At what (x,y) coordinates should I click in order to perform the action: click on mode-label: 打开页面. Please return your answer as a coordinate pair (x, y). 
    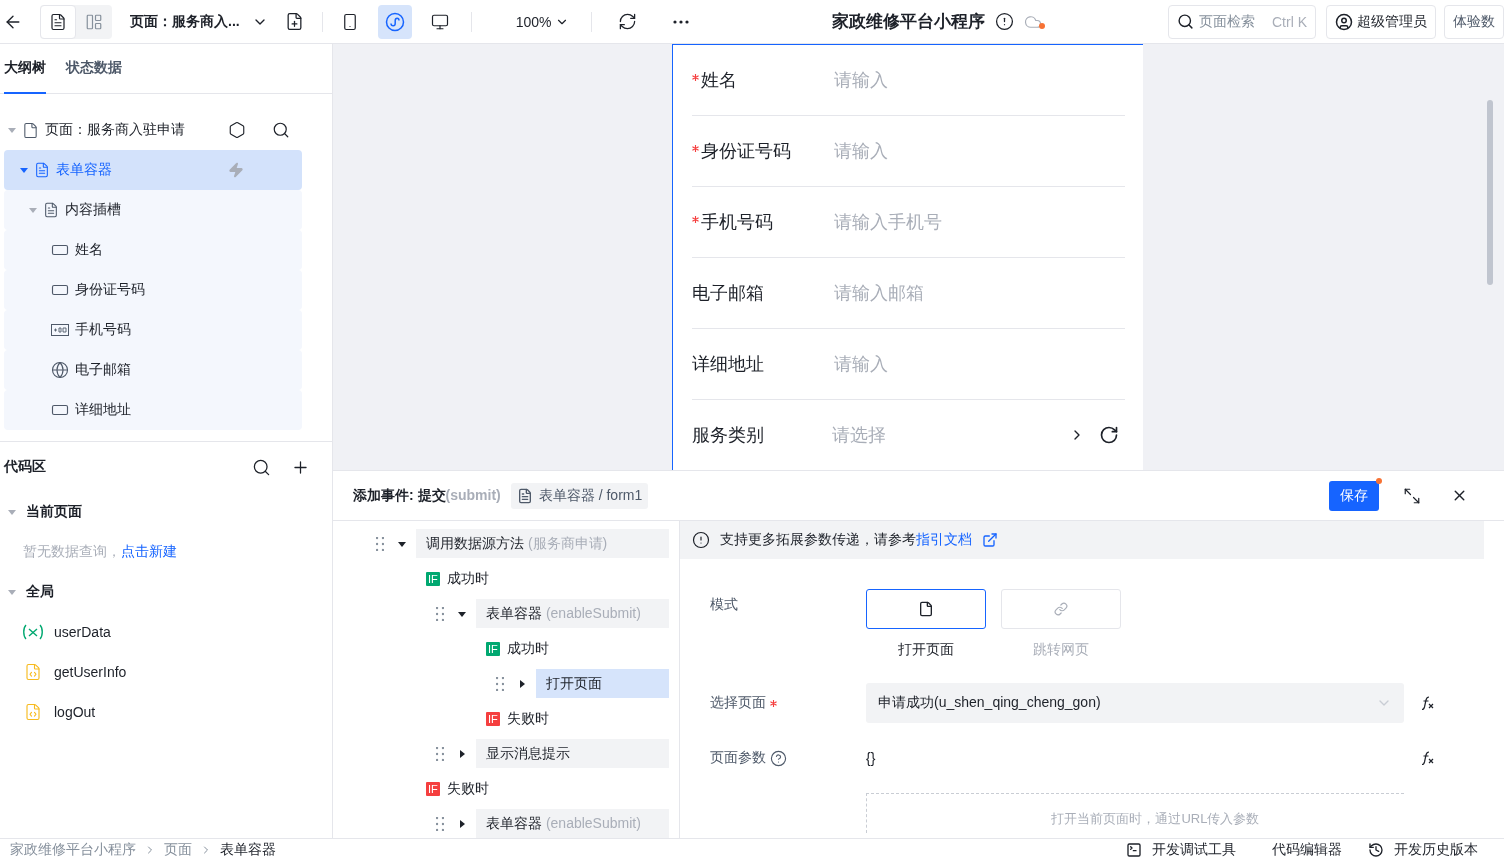
    Looking at the image, I should click on (926, 650).